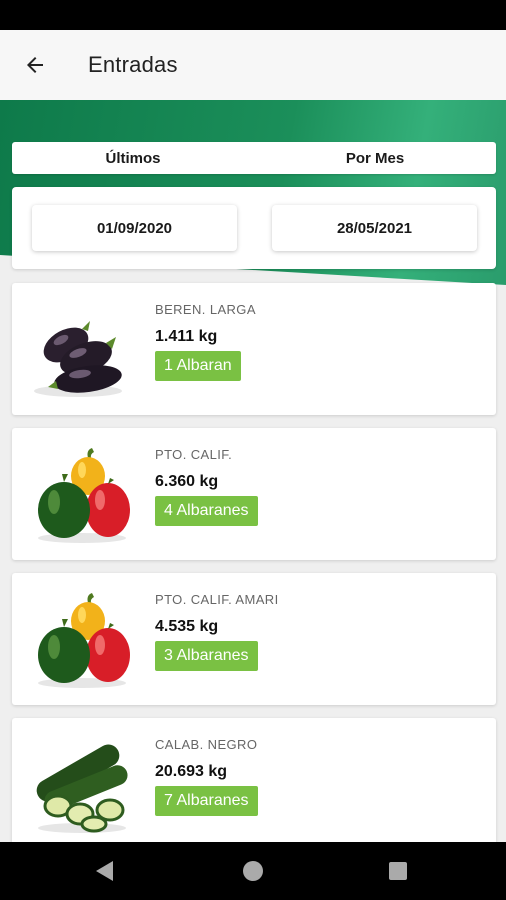 The image size is (506, 900). What do you see at coordinates (191, 771) in the screenshot?
I see `item-weight: 20.693 kg` at bounding box center [191, 771].